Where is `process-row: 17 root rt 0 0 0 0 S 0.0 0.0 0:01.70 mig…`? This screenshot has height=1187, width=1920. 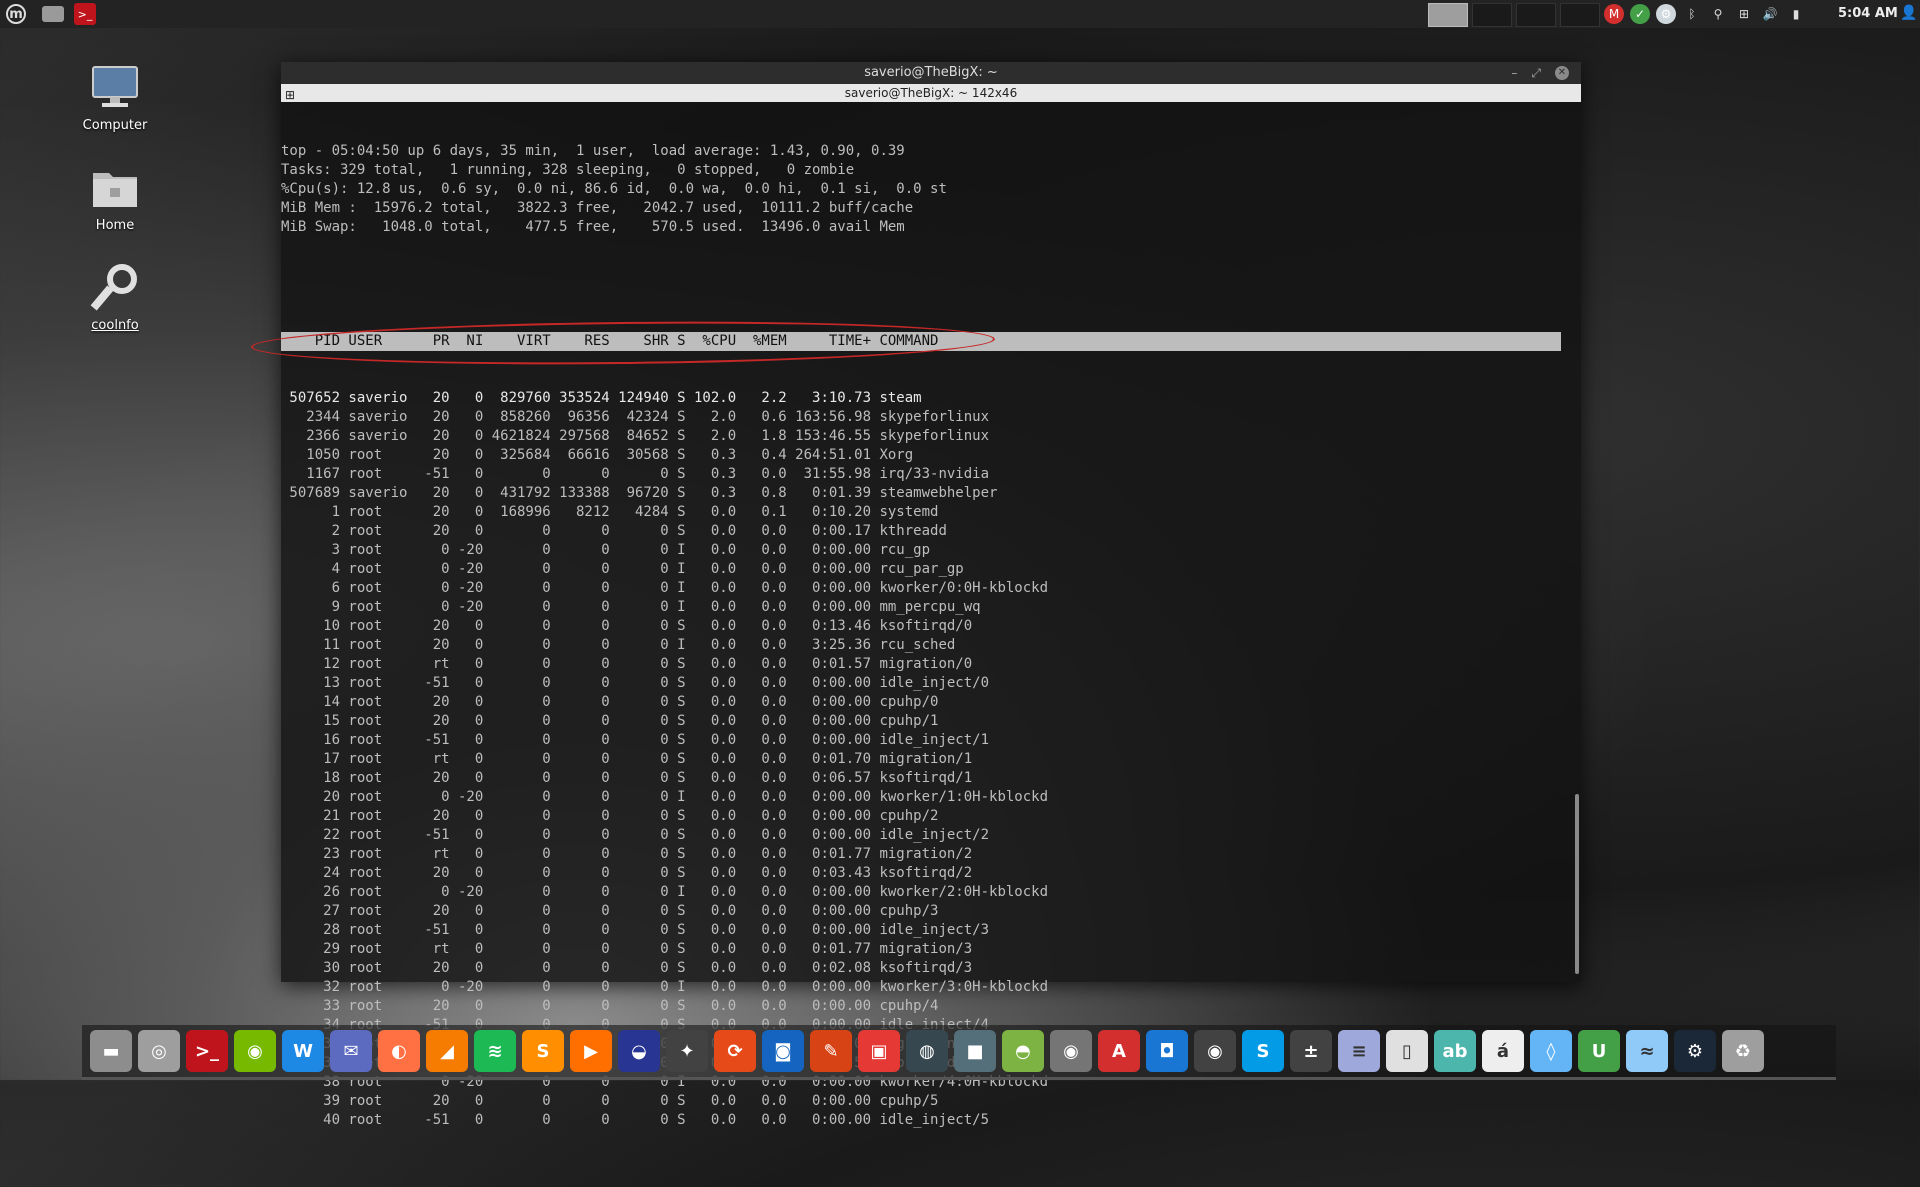
process-row: 17 root rt 0 0 0 0 S 0.0 0.0 0:01.70 mig… is located at coordinates (627, 759).